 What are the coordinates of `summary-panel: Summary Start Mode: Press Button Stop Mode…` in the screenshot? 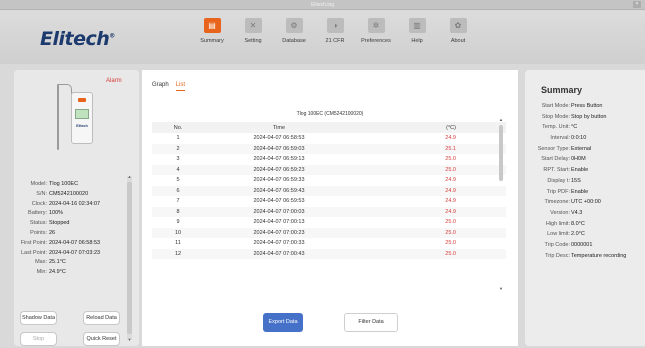 It's located at (585, 208).